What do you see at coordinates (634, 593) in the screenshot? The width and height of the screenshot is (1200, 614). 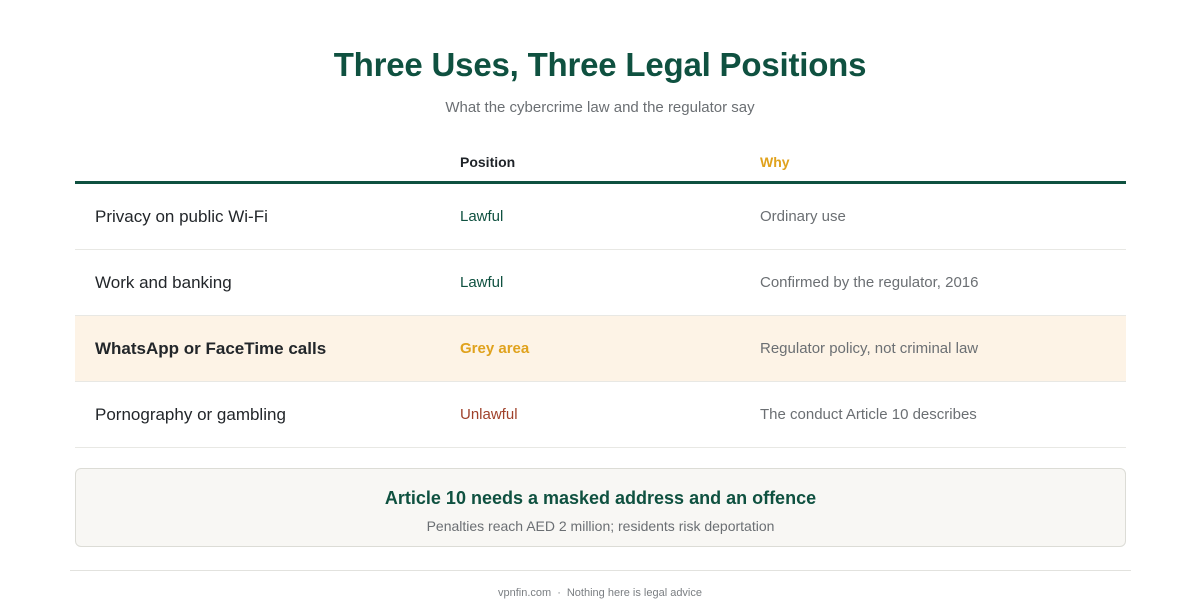 I see `footer-disclaimer: Nothing here is legal advice` at bounding box center [634, 593].